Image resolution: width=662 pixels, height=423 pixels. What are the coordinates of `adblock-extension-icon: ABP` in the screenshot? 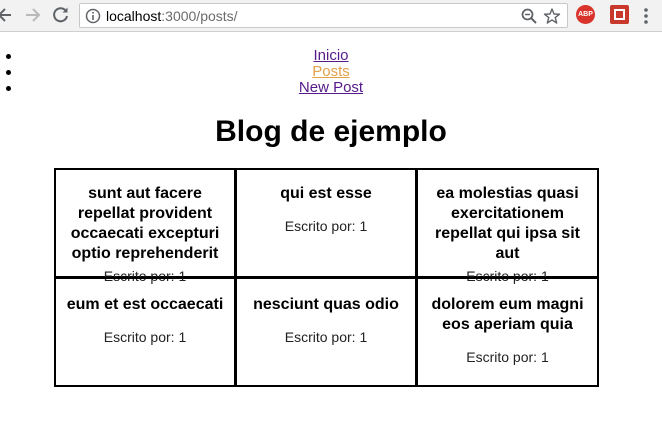 It's located at (585, 14).